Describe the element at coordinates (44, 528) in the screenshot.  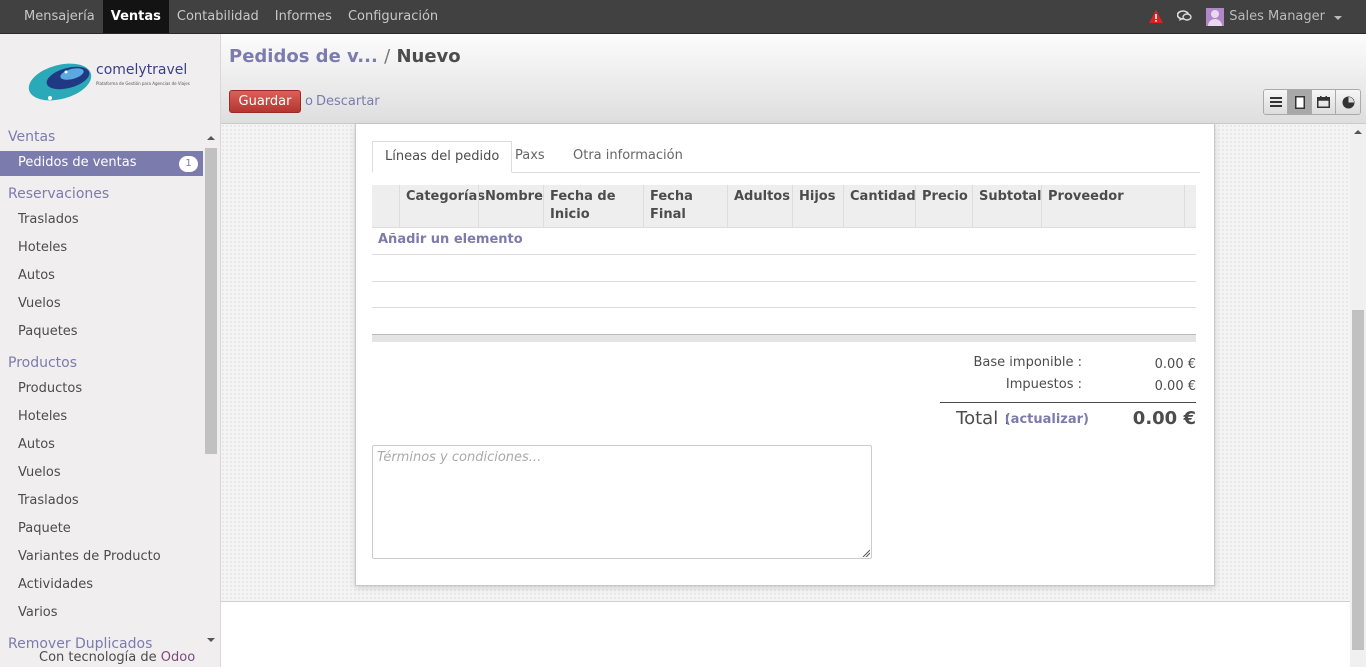
I see `sidebar-item-paquete: Paquete` at that location.